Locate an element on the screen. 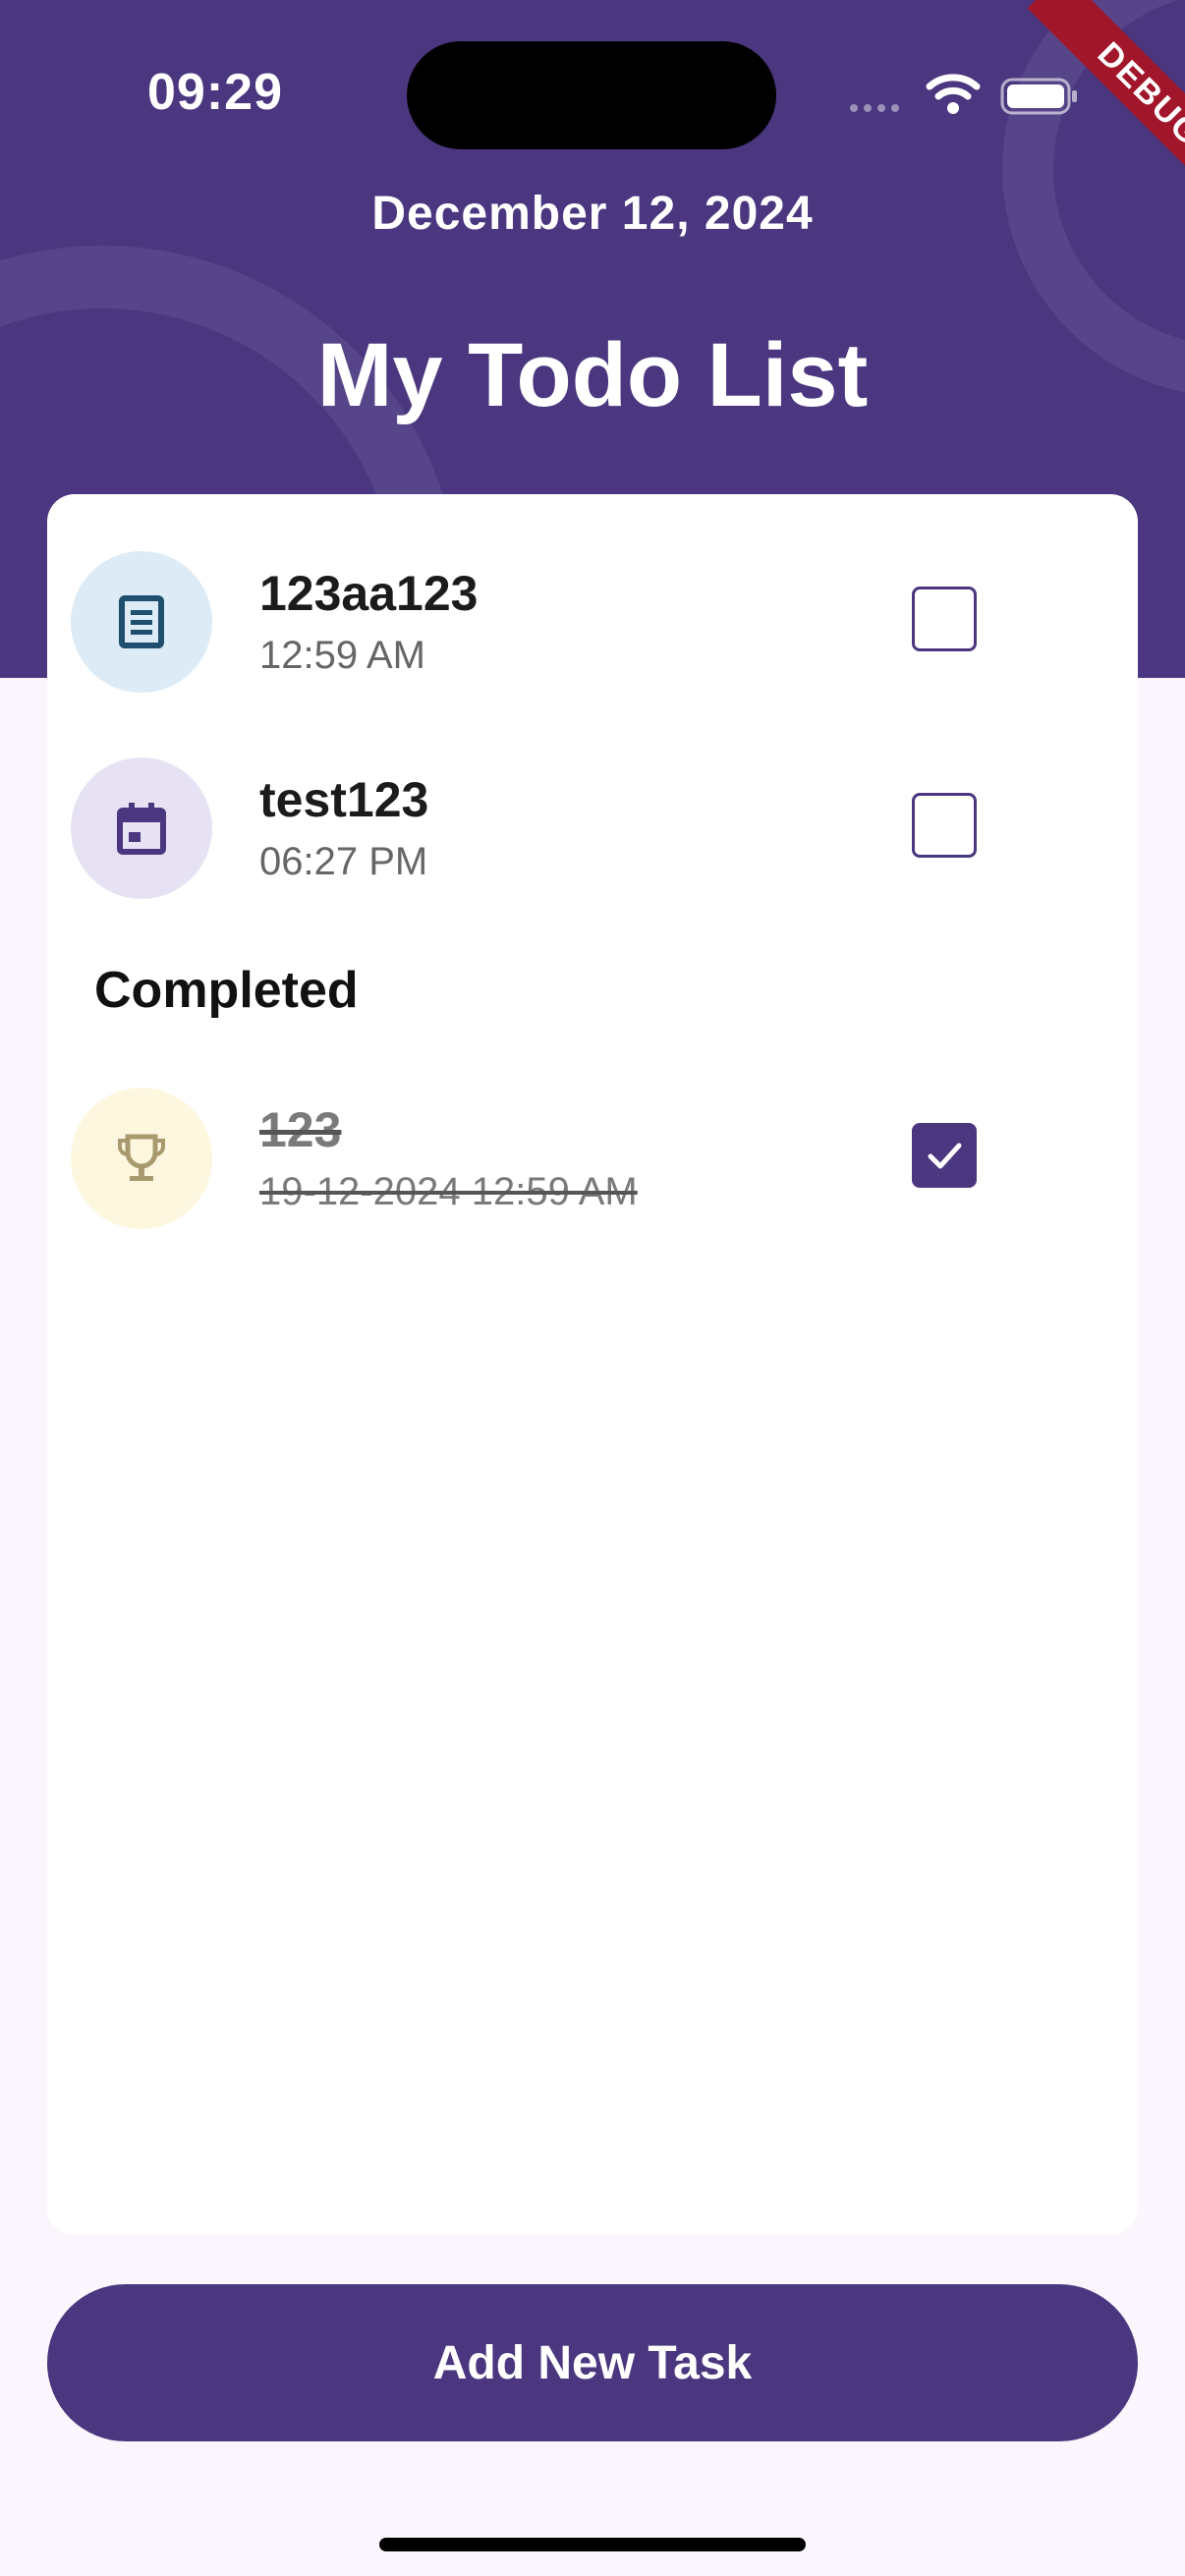  page-title: My Todo List is located at coordinates (592, 375).